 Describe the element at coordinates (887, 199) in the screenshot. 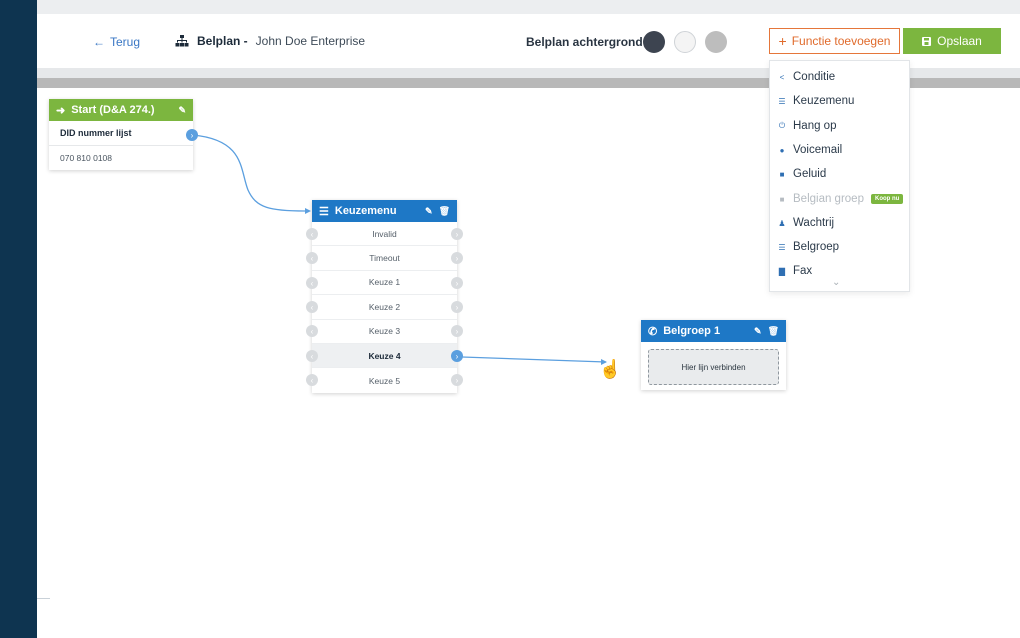

I see `buy-now-badge: Koop nu` at that location.